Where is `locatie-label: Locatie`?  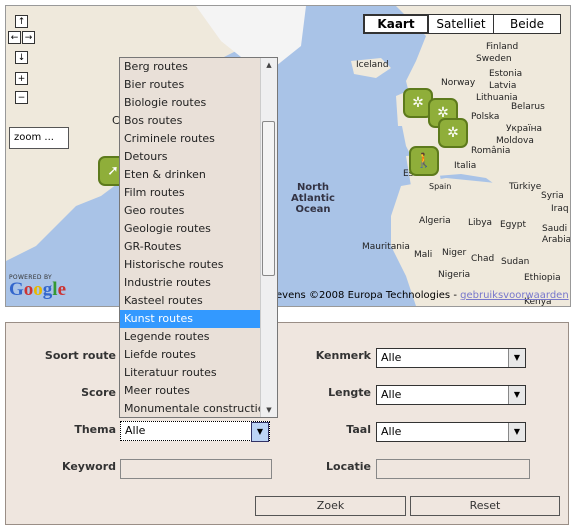 locatie-label: Locatie is located at coordinates (348, 466).